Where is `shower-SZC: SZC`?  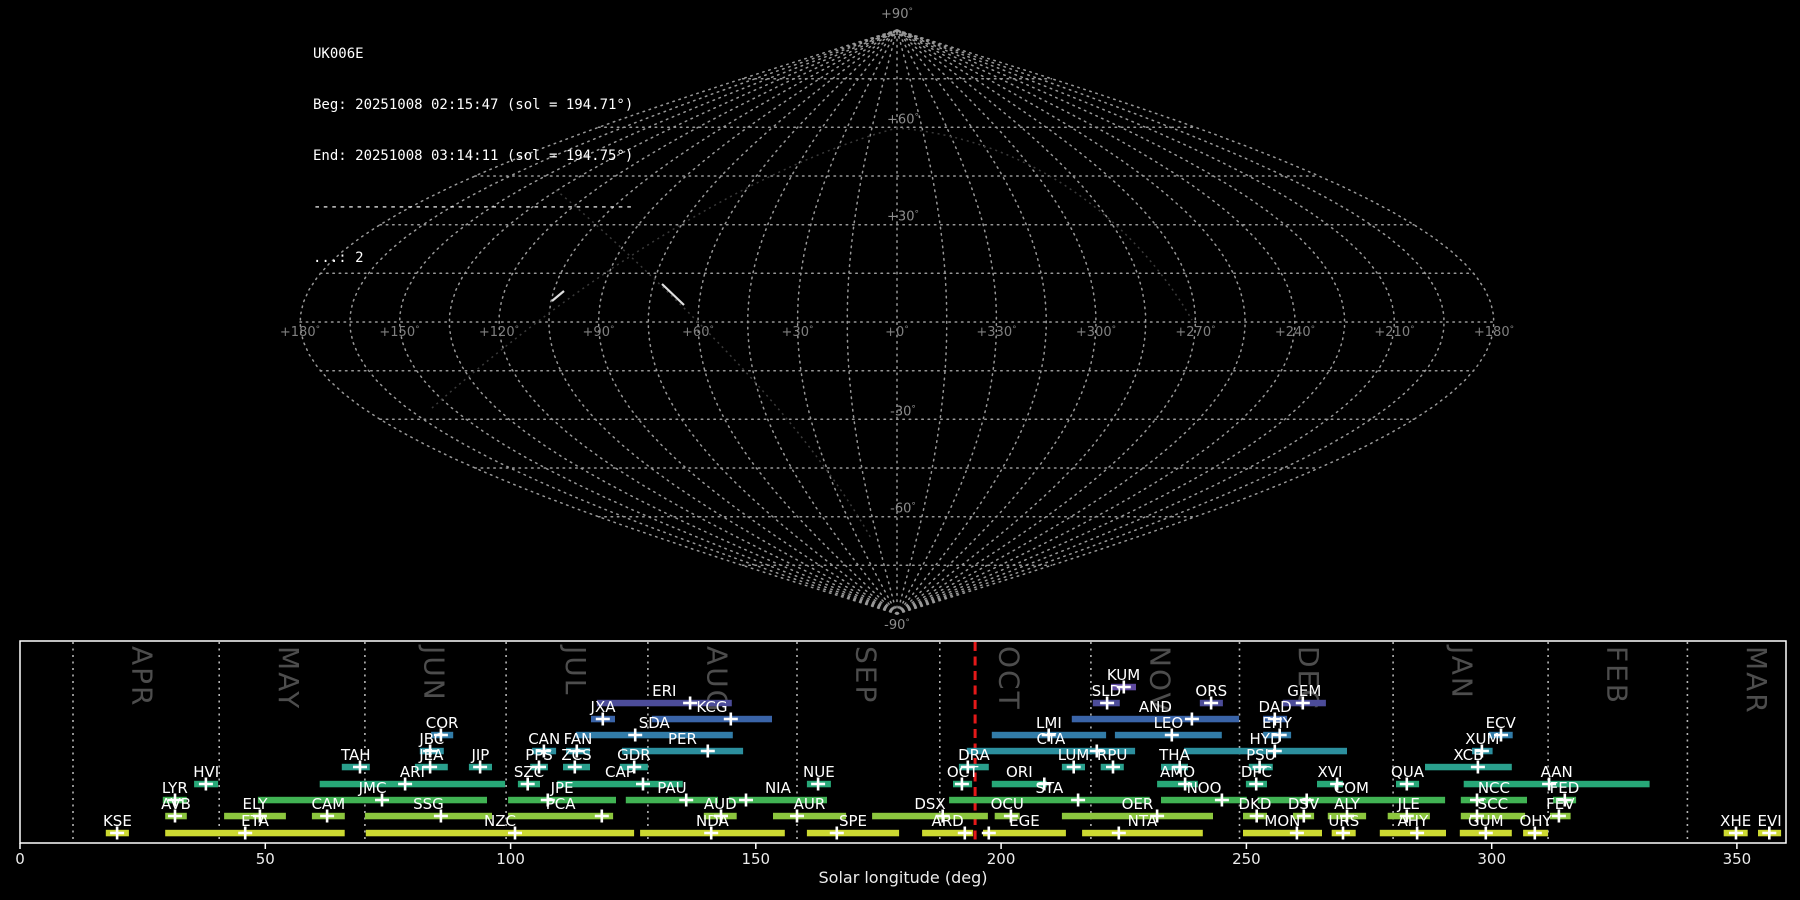 shower-SZC: SZC is located at coordinates (529, 777).